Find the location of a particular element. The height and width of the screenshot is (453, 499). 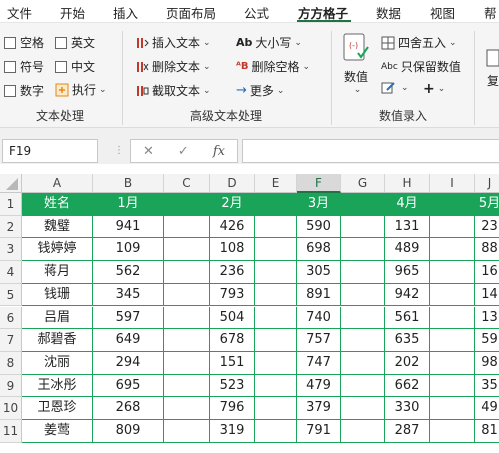

table-cell: 钱婷婷 is located at coordinates (57, 250).